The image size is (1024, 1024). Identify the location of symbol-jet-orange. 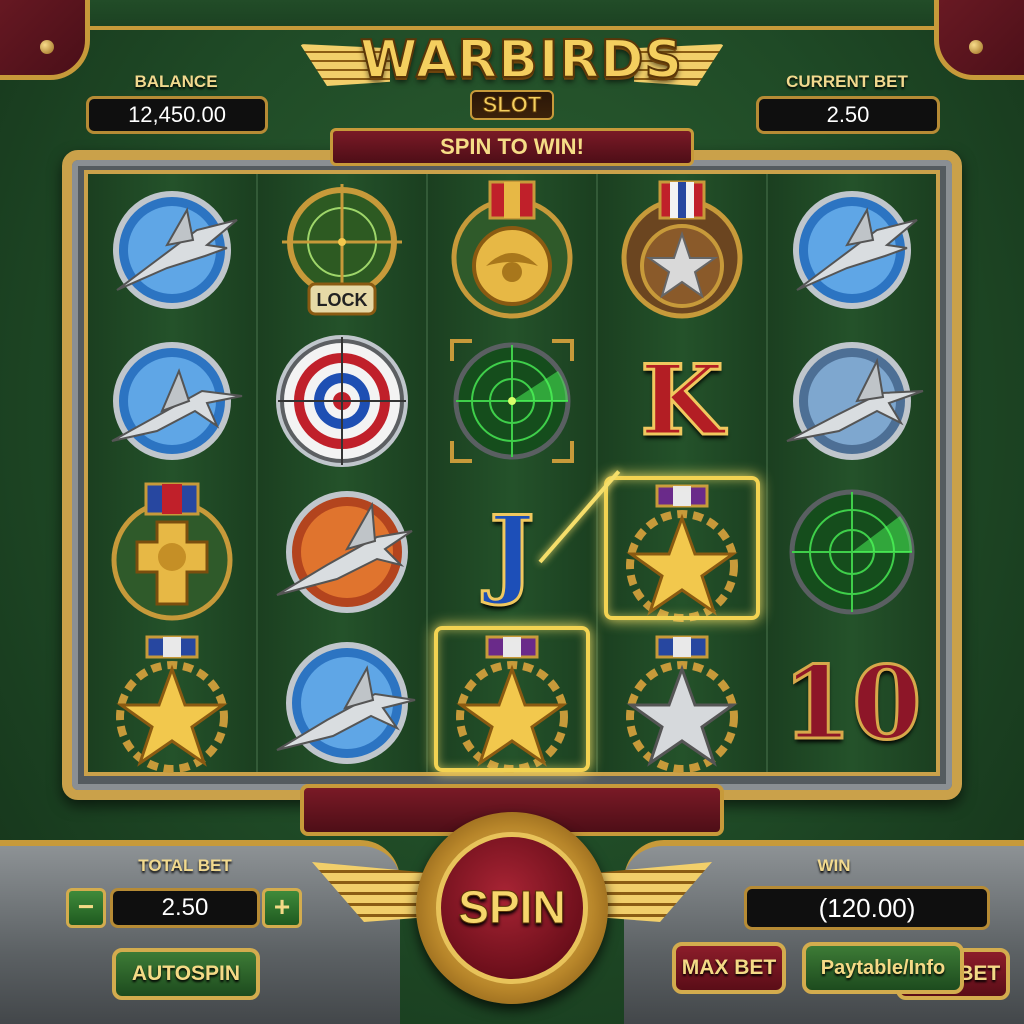
(342, 551).